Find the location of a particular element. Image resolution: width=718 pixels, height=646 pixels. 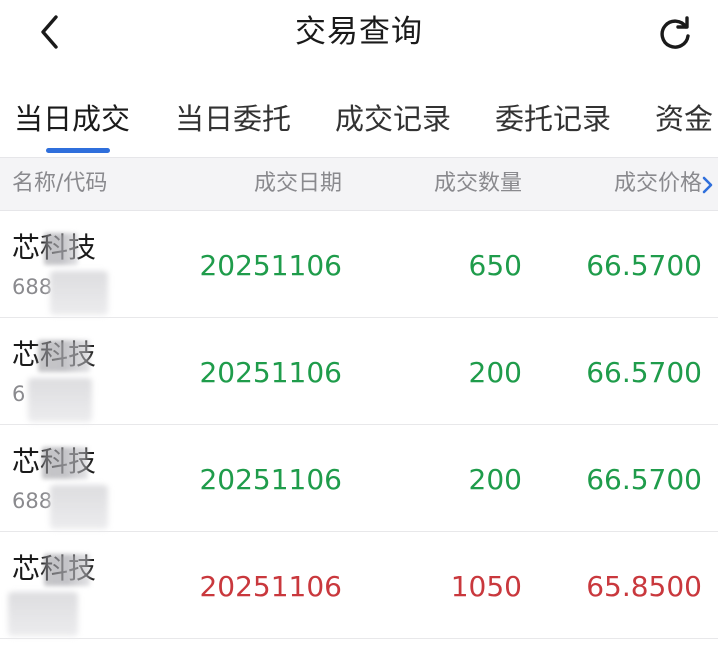

tab-today-orders: 当日委托 is located at coordinates (233, 119).